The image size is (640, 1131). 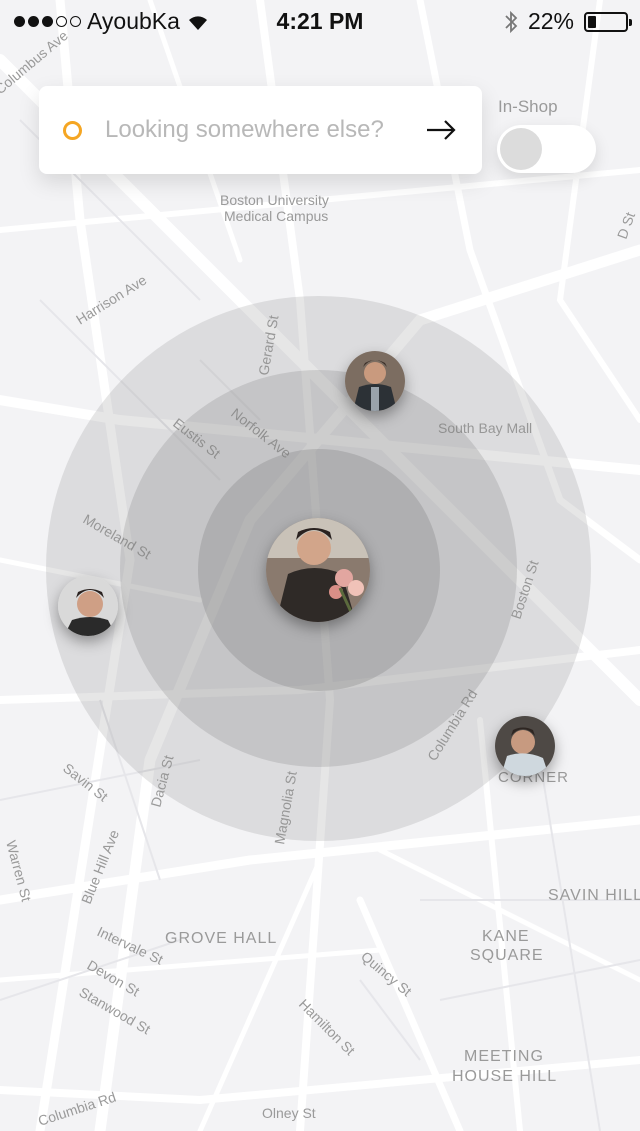 I want to click on location-search-bar: Looking somewhere else?, so click(x=260, y=130).